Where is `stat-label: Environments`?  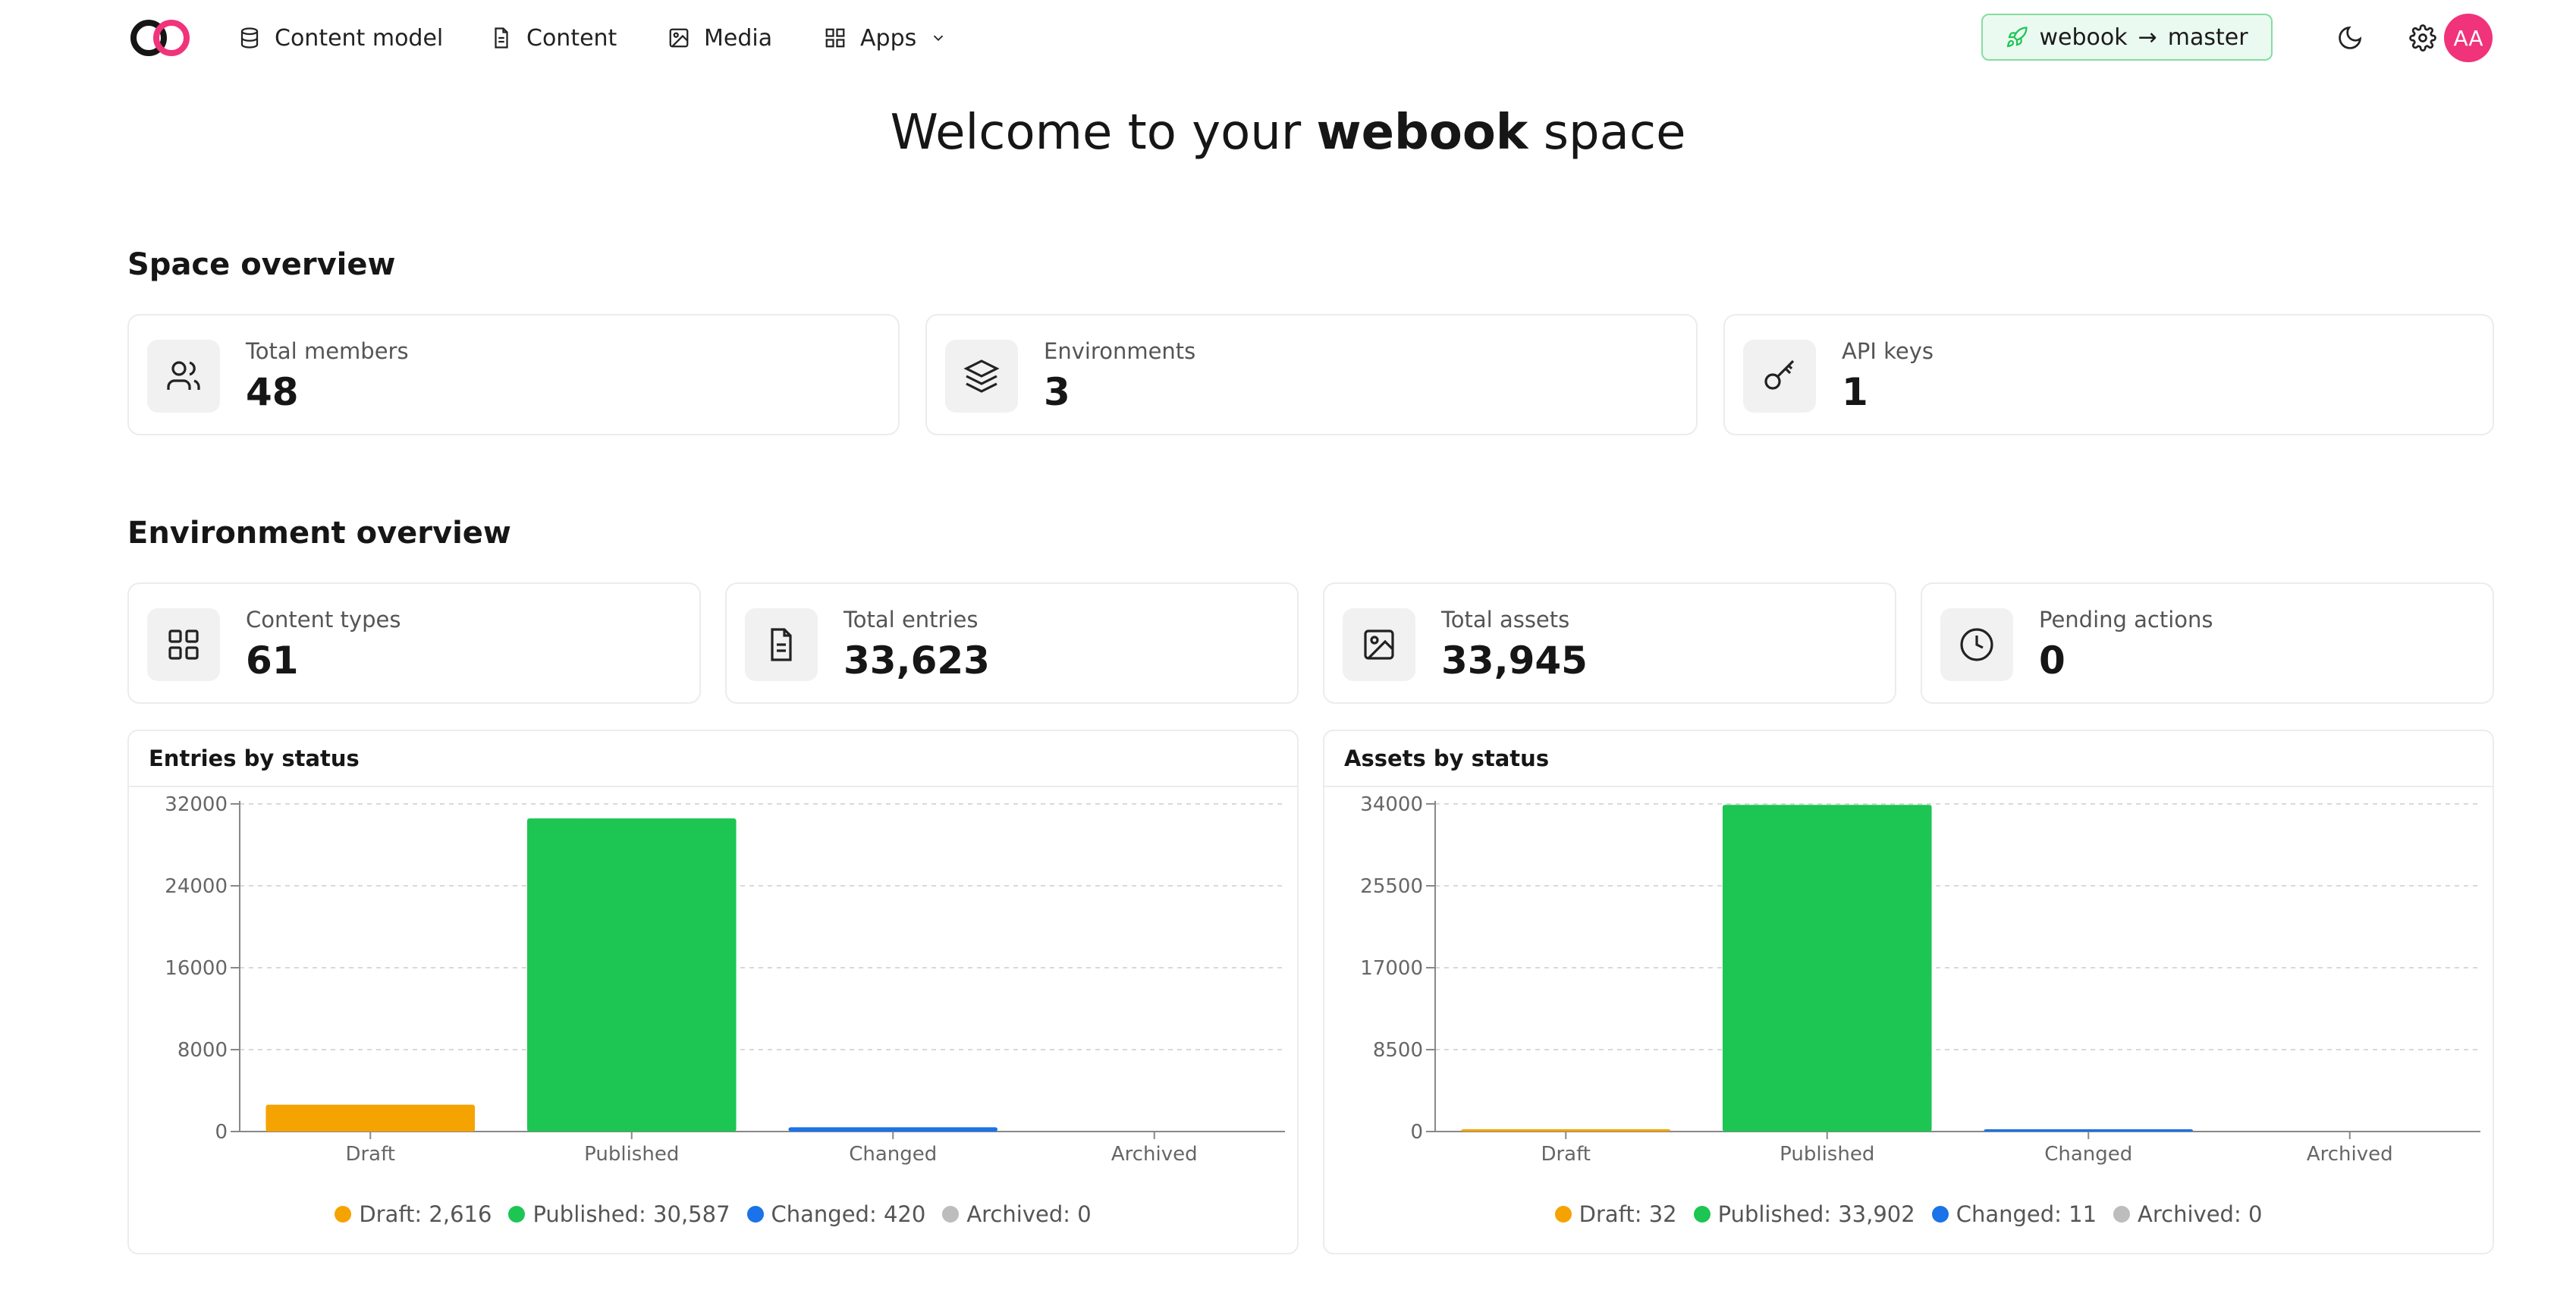 stat-label: Environments is located at coordinates (1120, 351).